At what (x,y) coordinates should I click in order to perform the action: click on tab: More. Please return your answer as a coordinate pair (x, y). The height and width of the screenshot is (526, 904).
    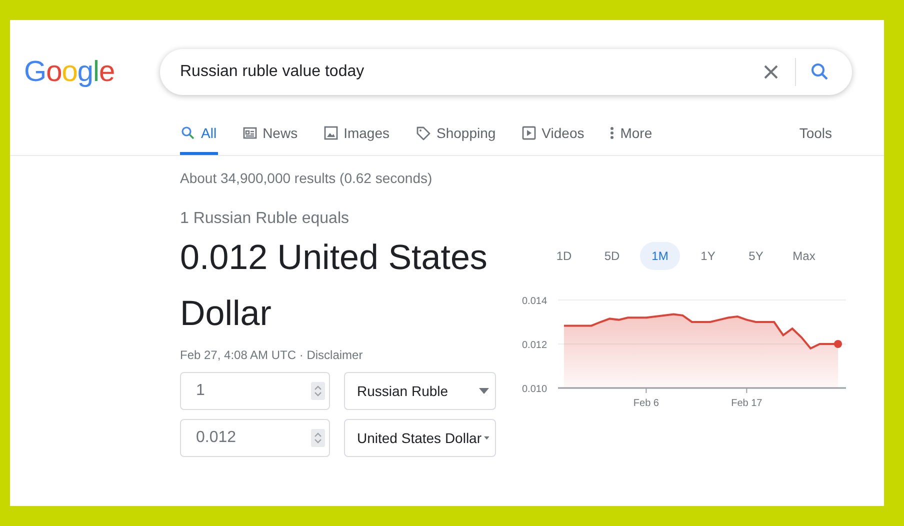
    Looking at the image, I should click on (631, 134).